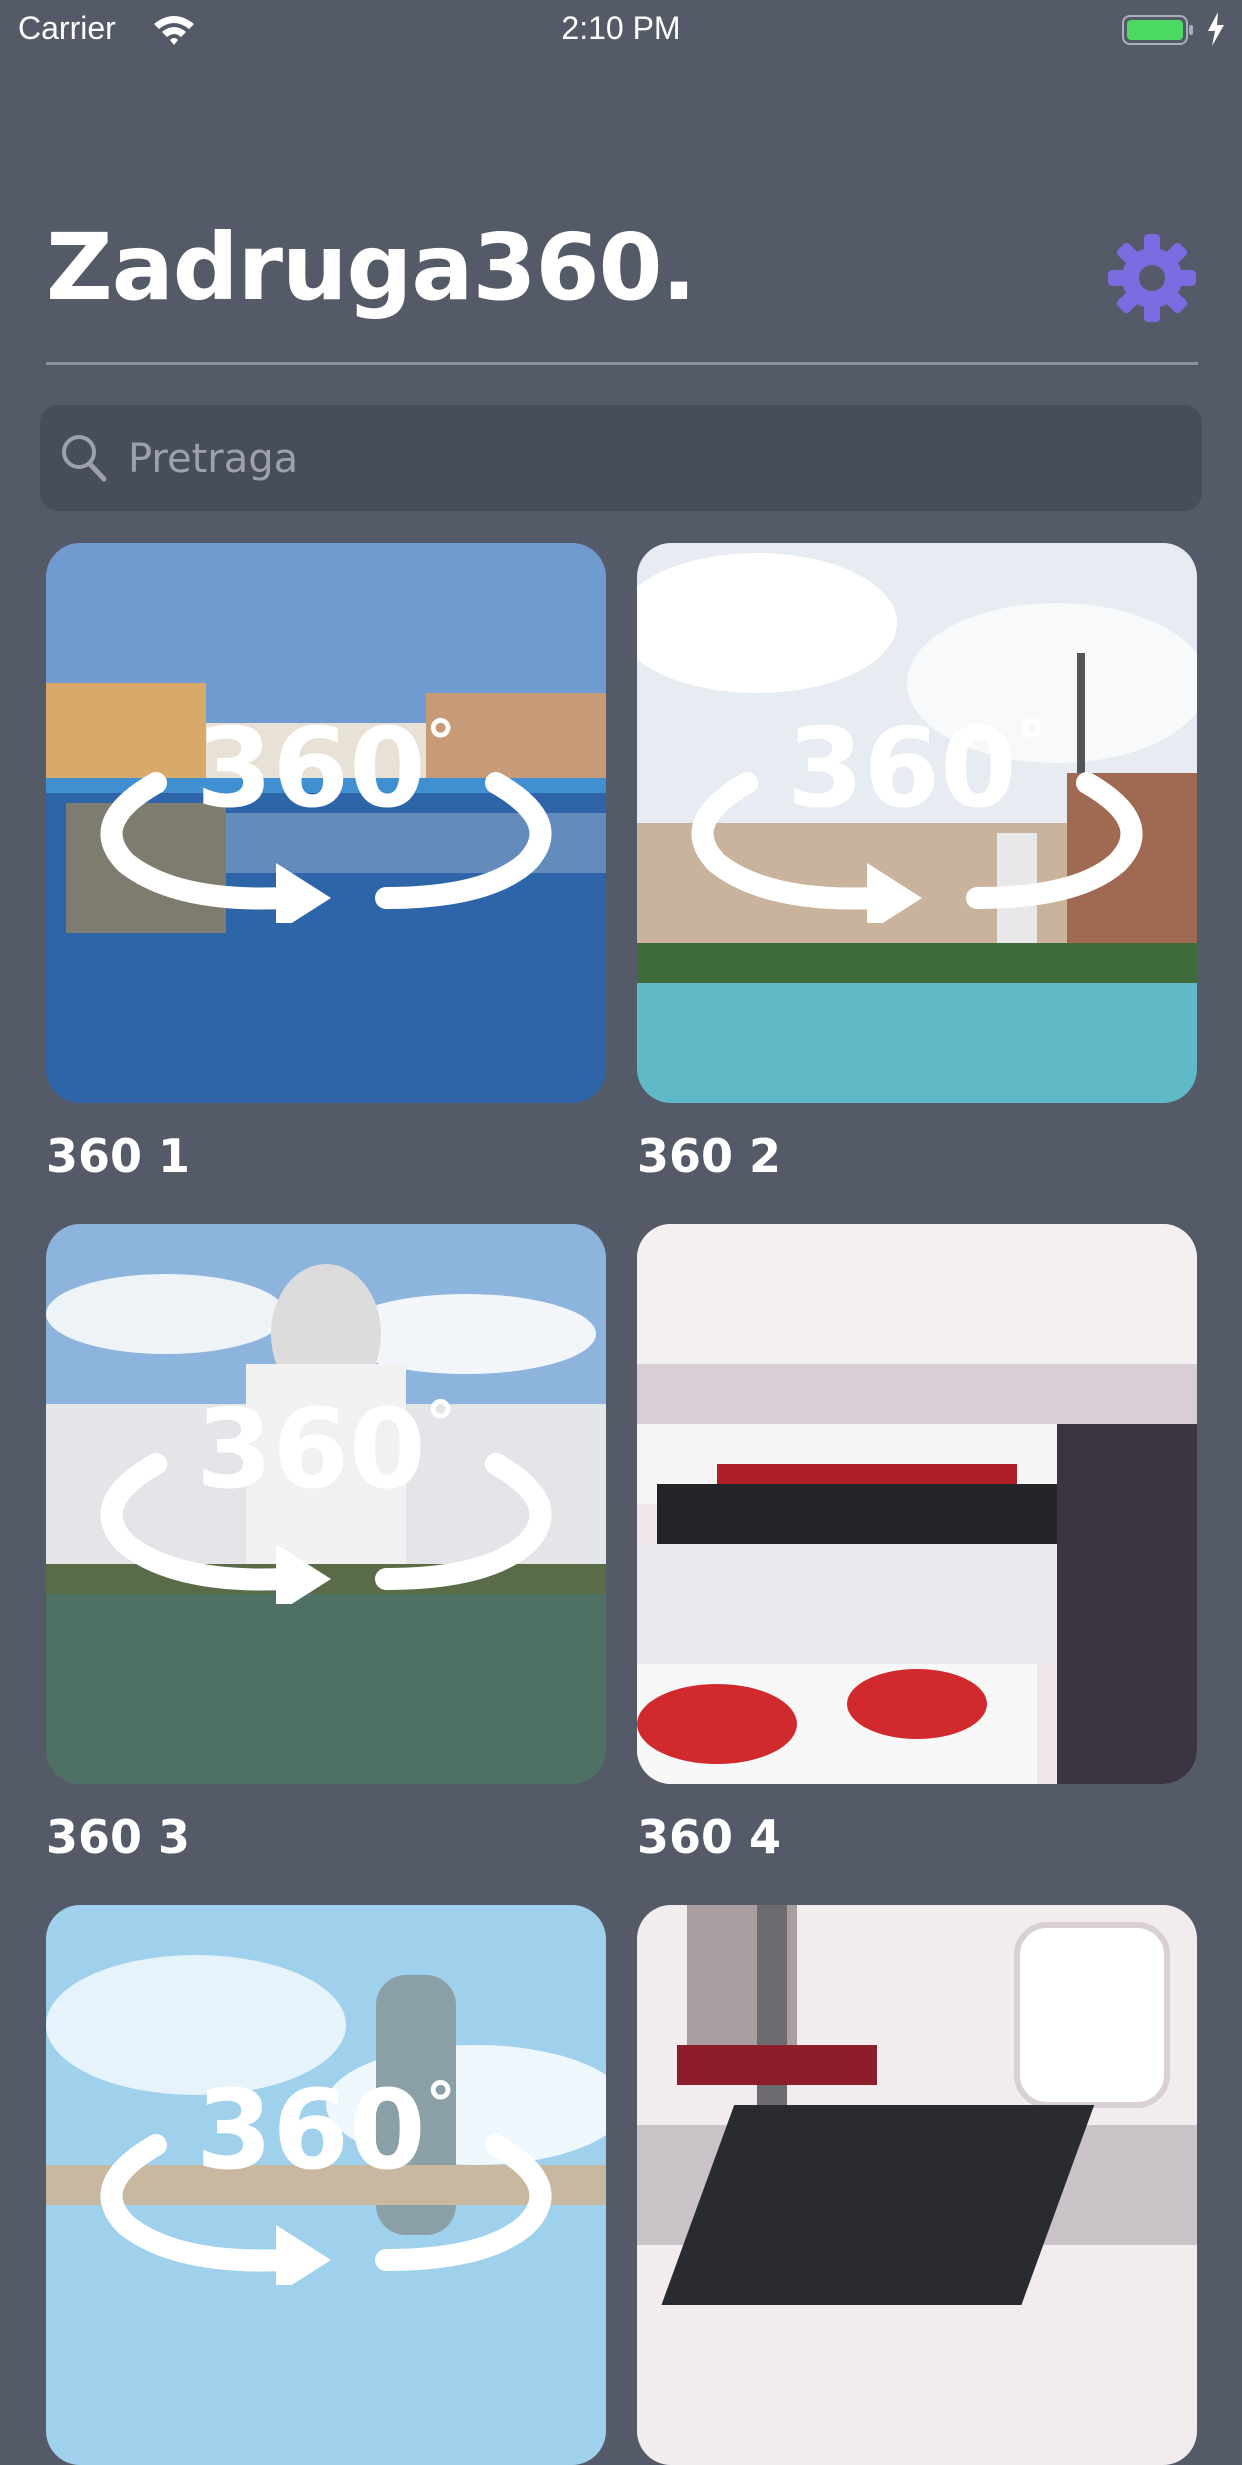  Describe the element at coordinates (84, 458) in the screenshot. I see `search-icon` at that location.